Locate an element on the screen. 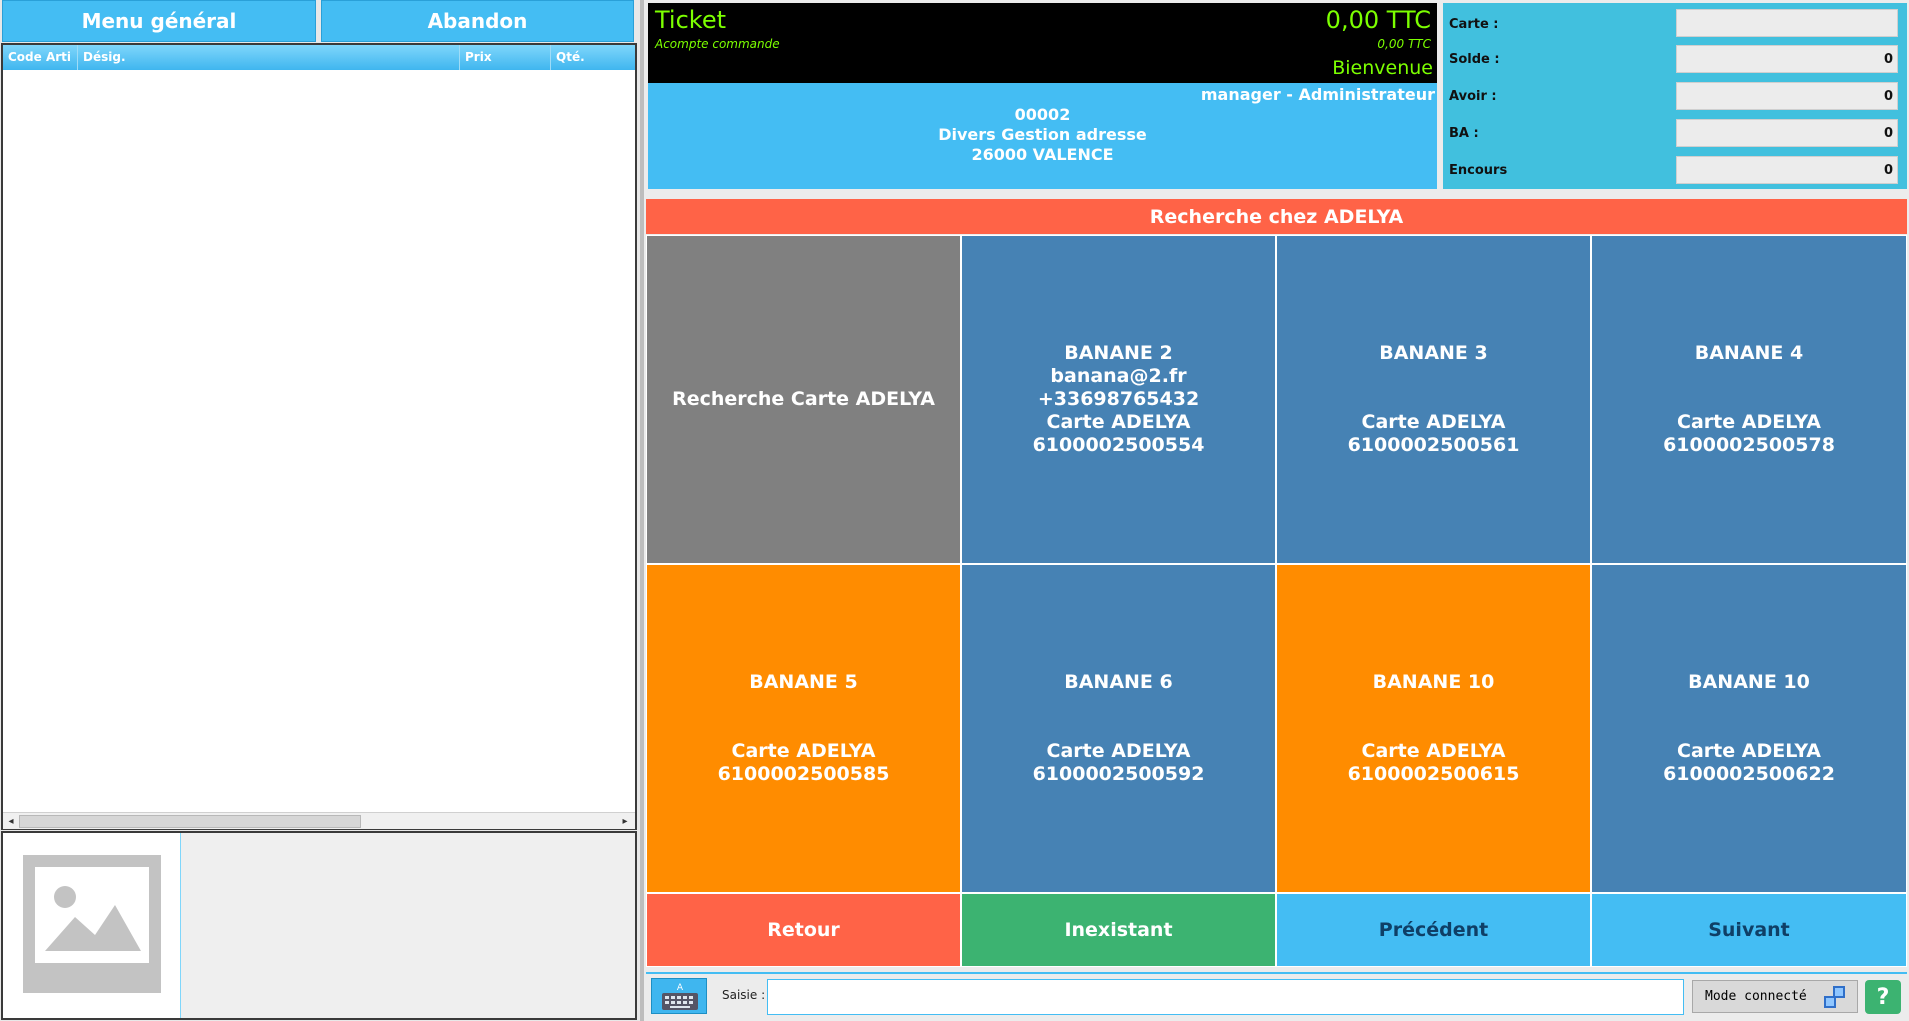 Image resolution: width=1909 pixels, height=1021 pixels. tile-line: 6100002500585 is located at coordinates (803, 774).